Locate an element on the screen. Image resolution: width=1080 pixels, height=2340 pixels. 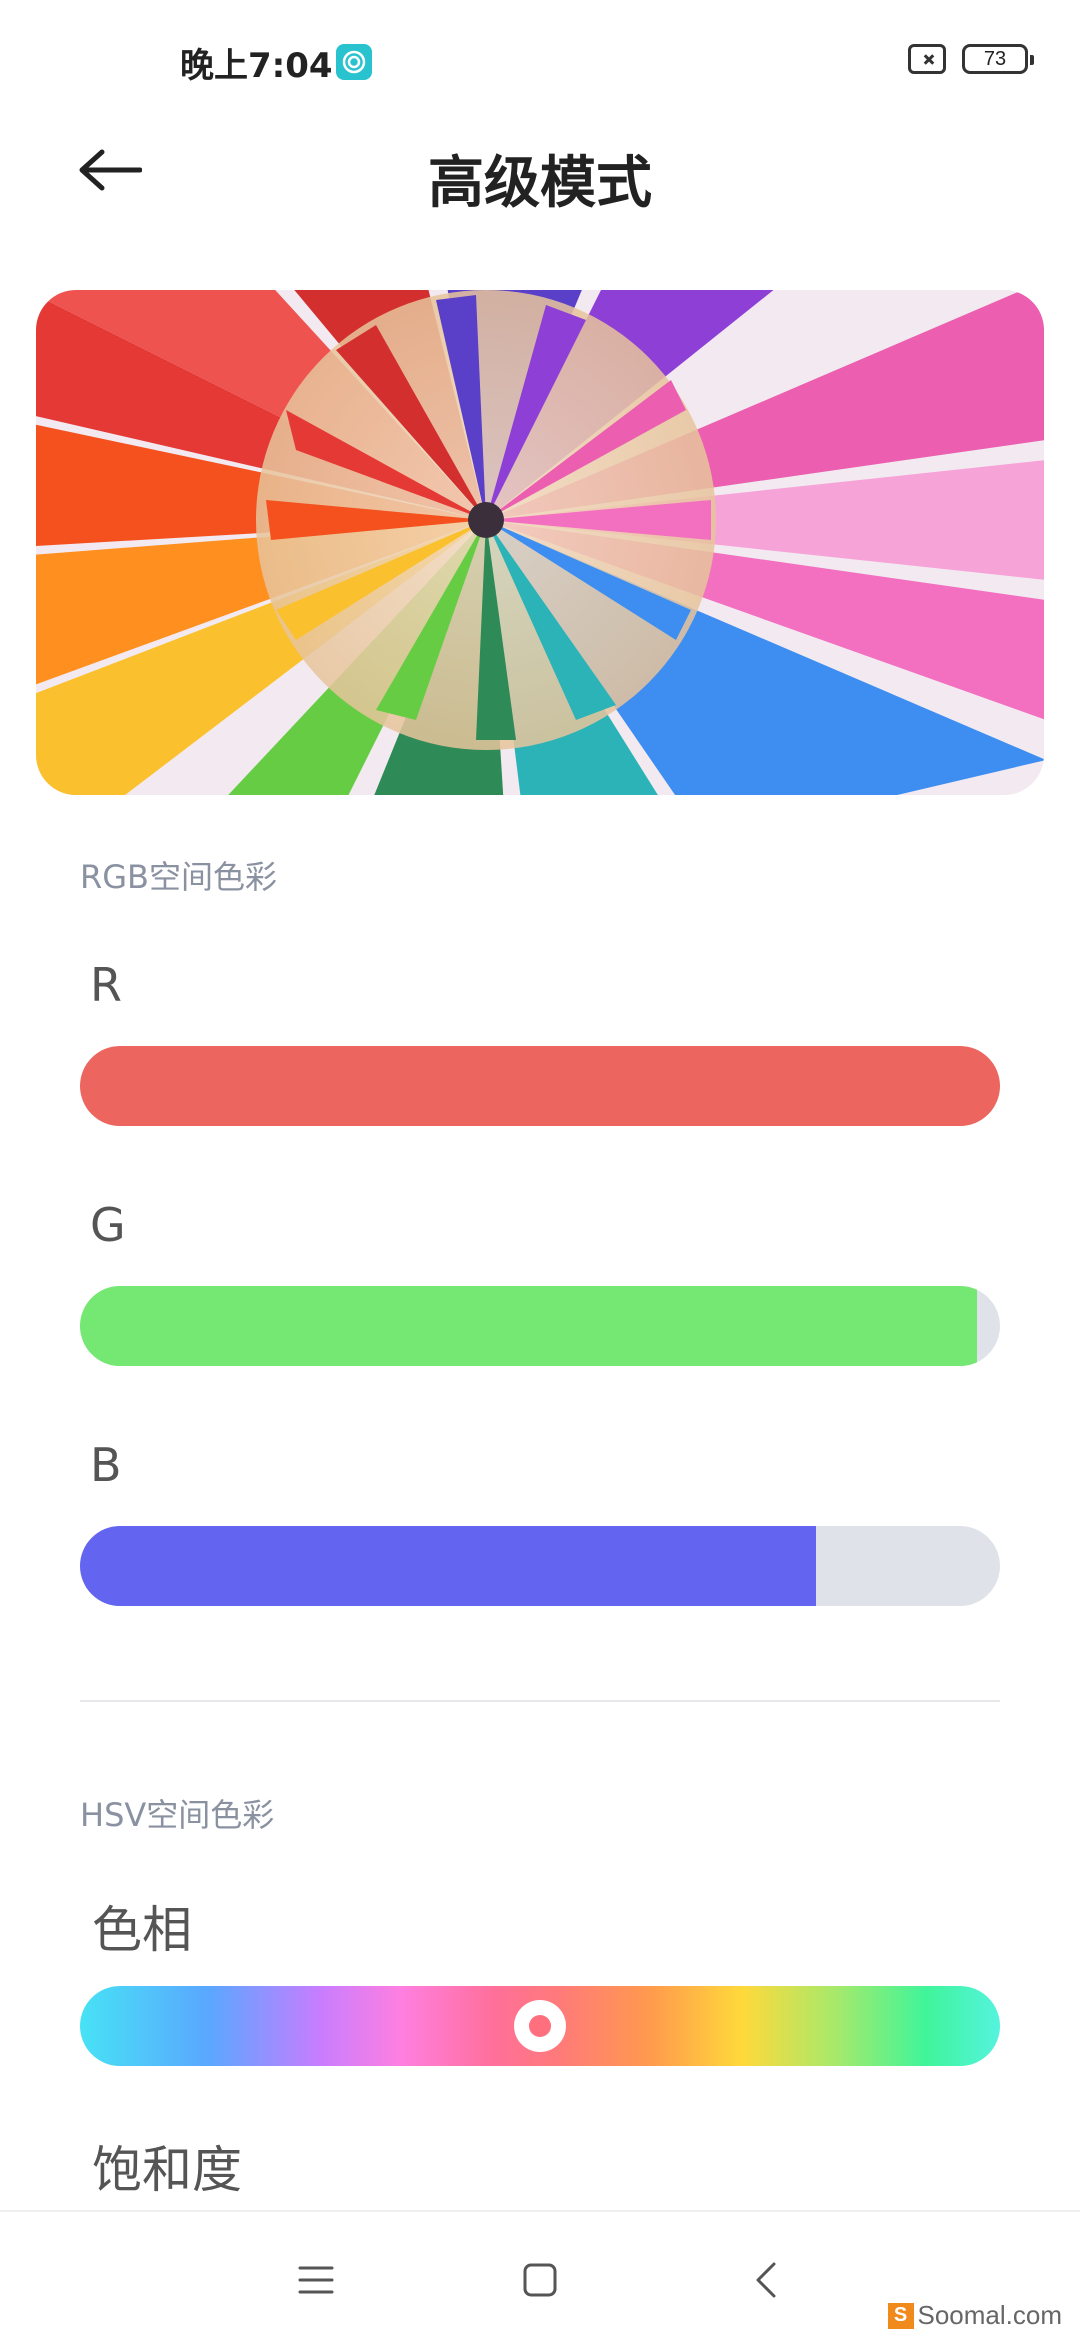
g-slider is located at coordinates (540, 1326).